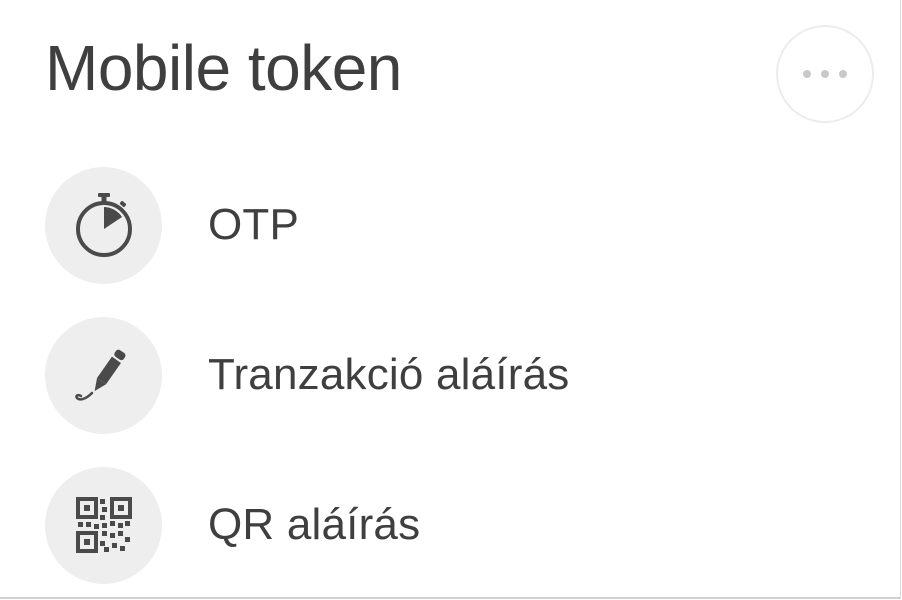 Image resolution: width=902 pixels, height=600 pixels. I want to click on pen-icon, so click(103, 375).